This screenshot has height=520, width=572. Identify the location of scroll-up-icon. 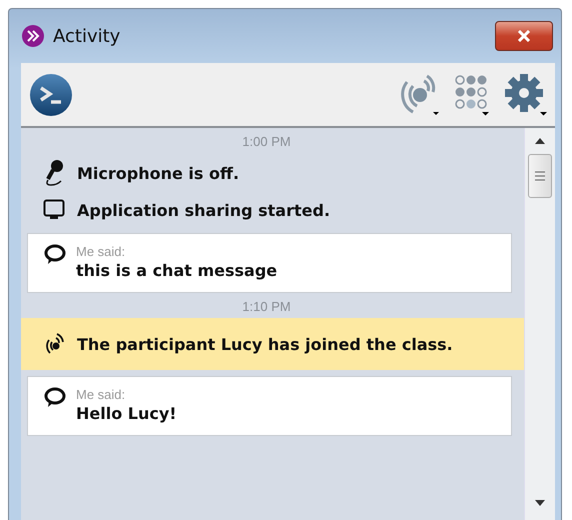
(540, 141).